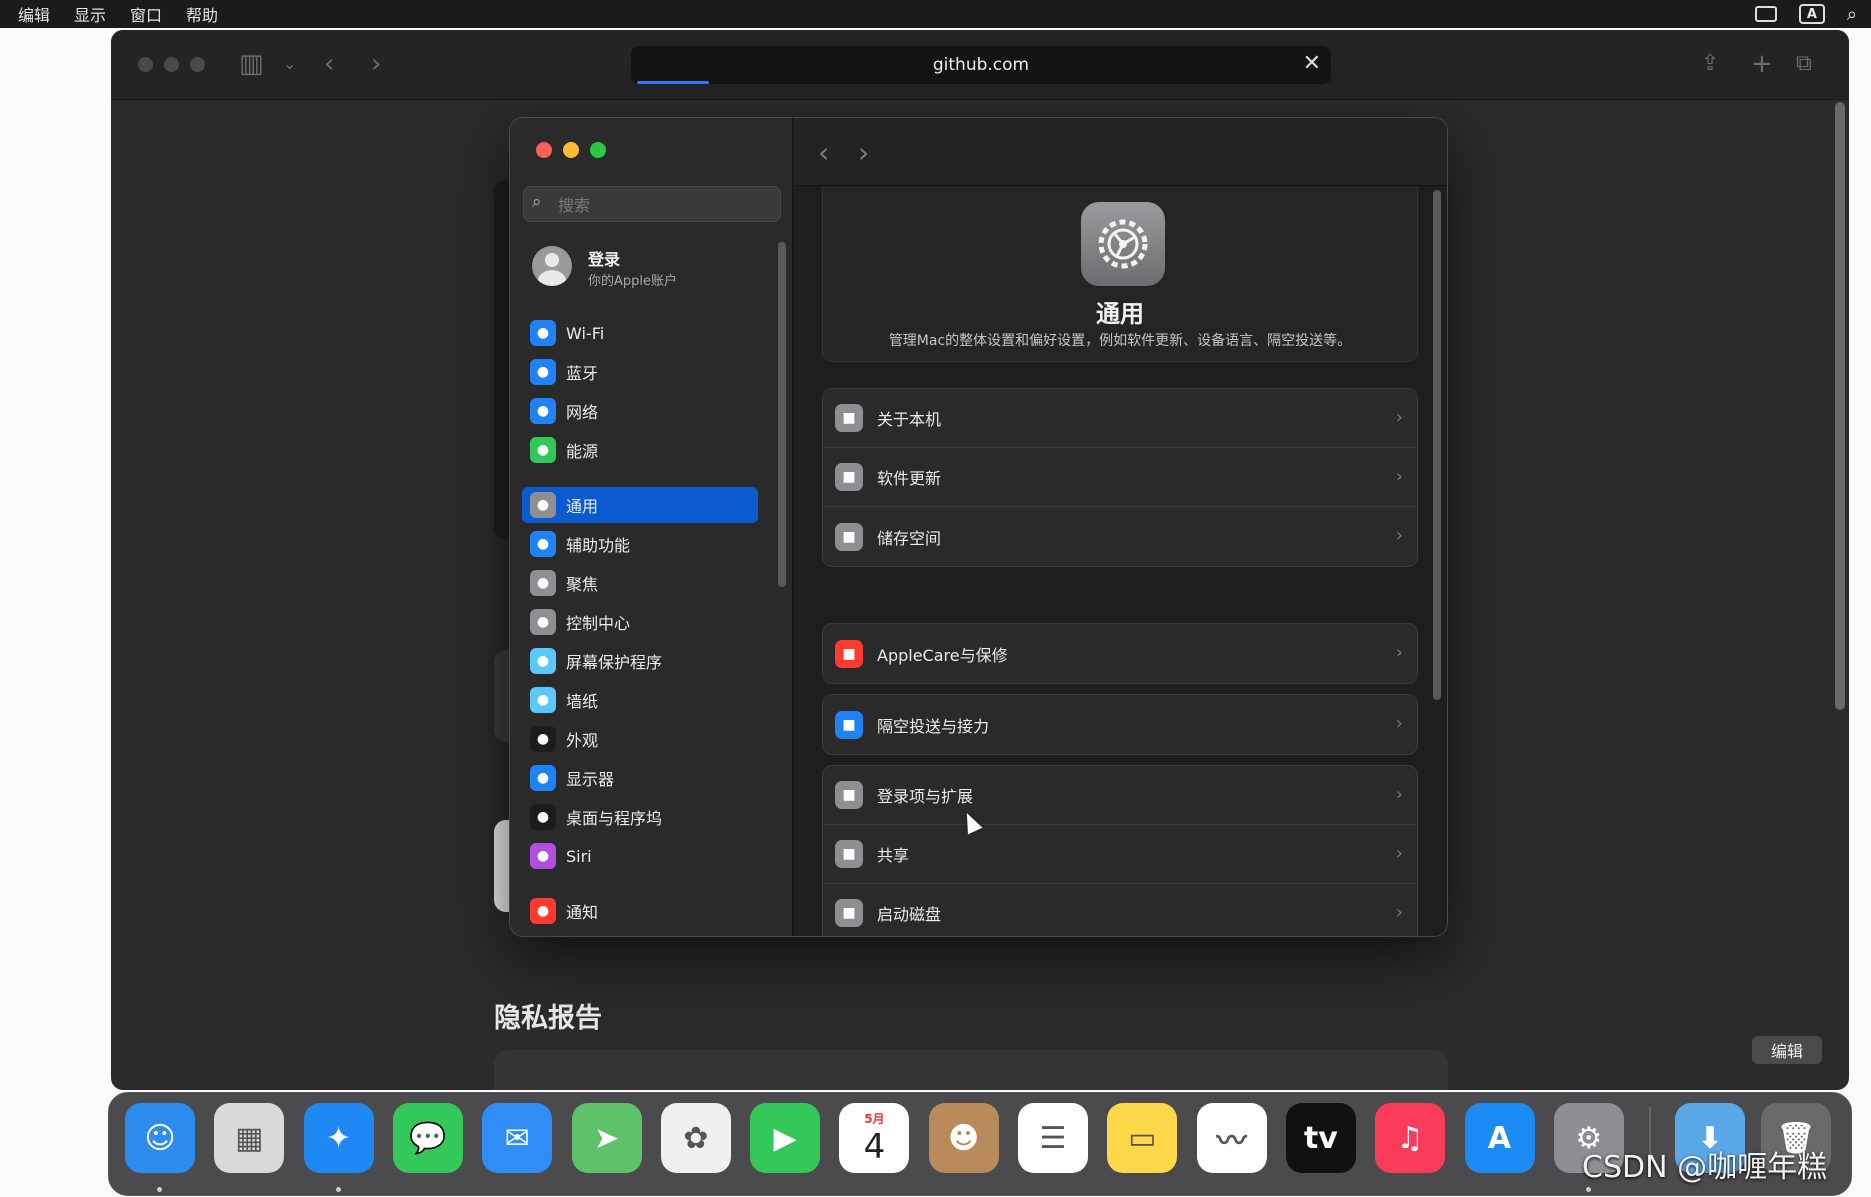 The image size is (1871, 1197). Describe the element at coordinates (1499, 1138) in the screenshot. I see `app-store-icon: A` at that location.